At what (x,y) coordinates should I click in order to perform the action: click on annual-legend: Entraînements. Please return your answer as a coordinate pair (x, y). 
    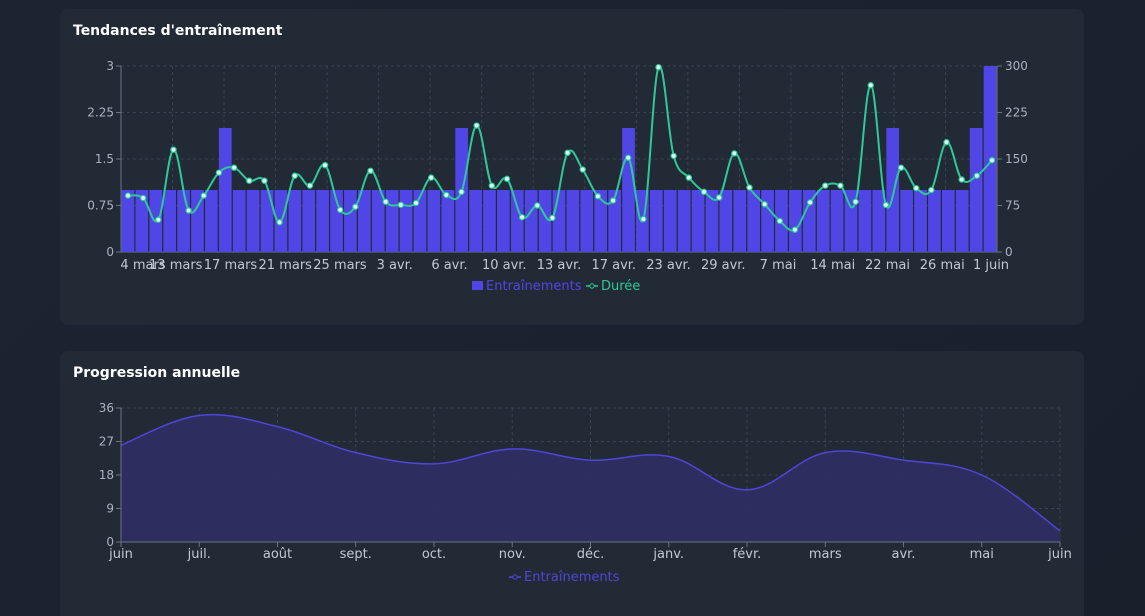
    Looking at the image, I should click on (564, 577).